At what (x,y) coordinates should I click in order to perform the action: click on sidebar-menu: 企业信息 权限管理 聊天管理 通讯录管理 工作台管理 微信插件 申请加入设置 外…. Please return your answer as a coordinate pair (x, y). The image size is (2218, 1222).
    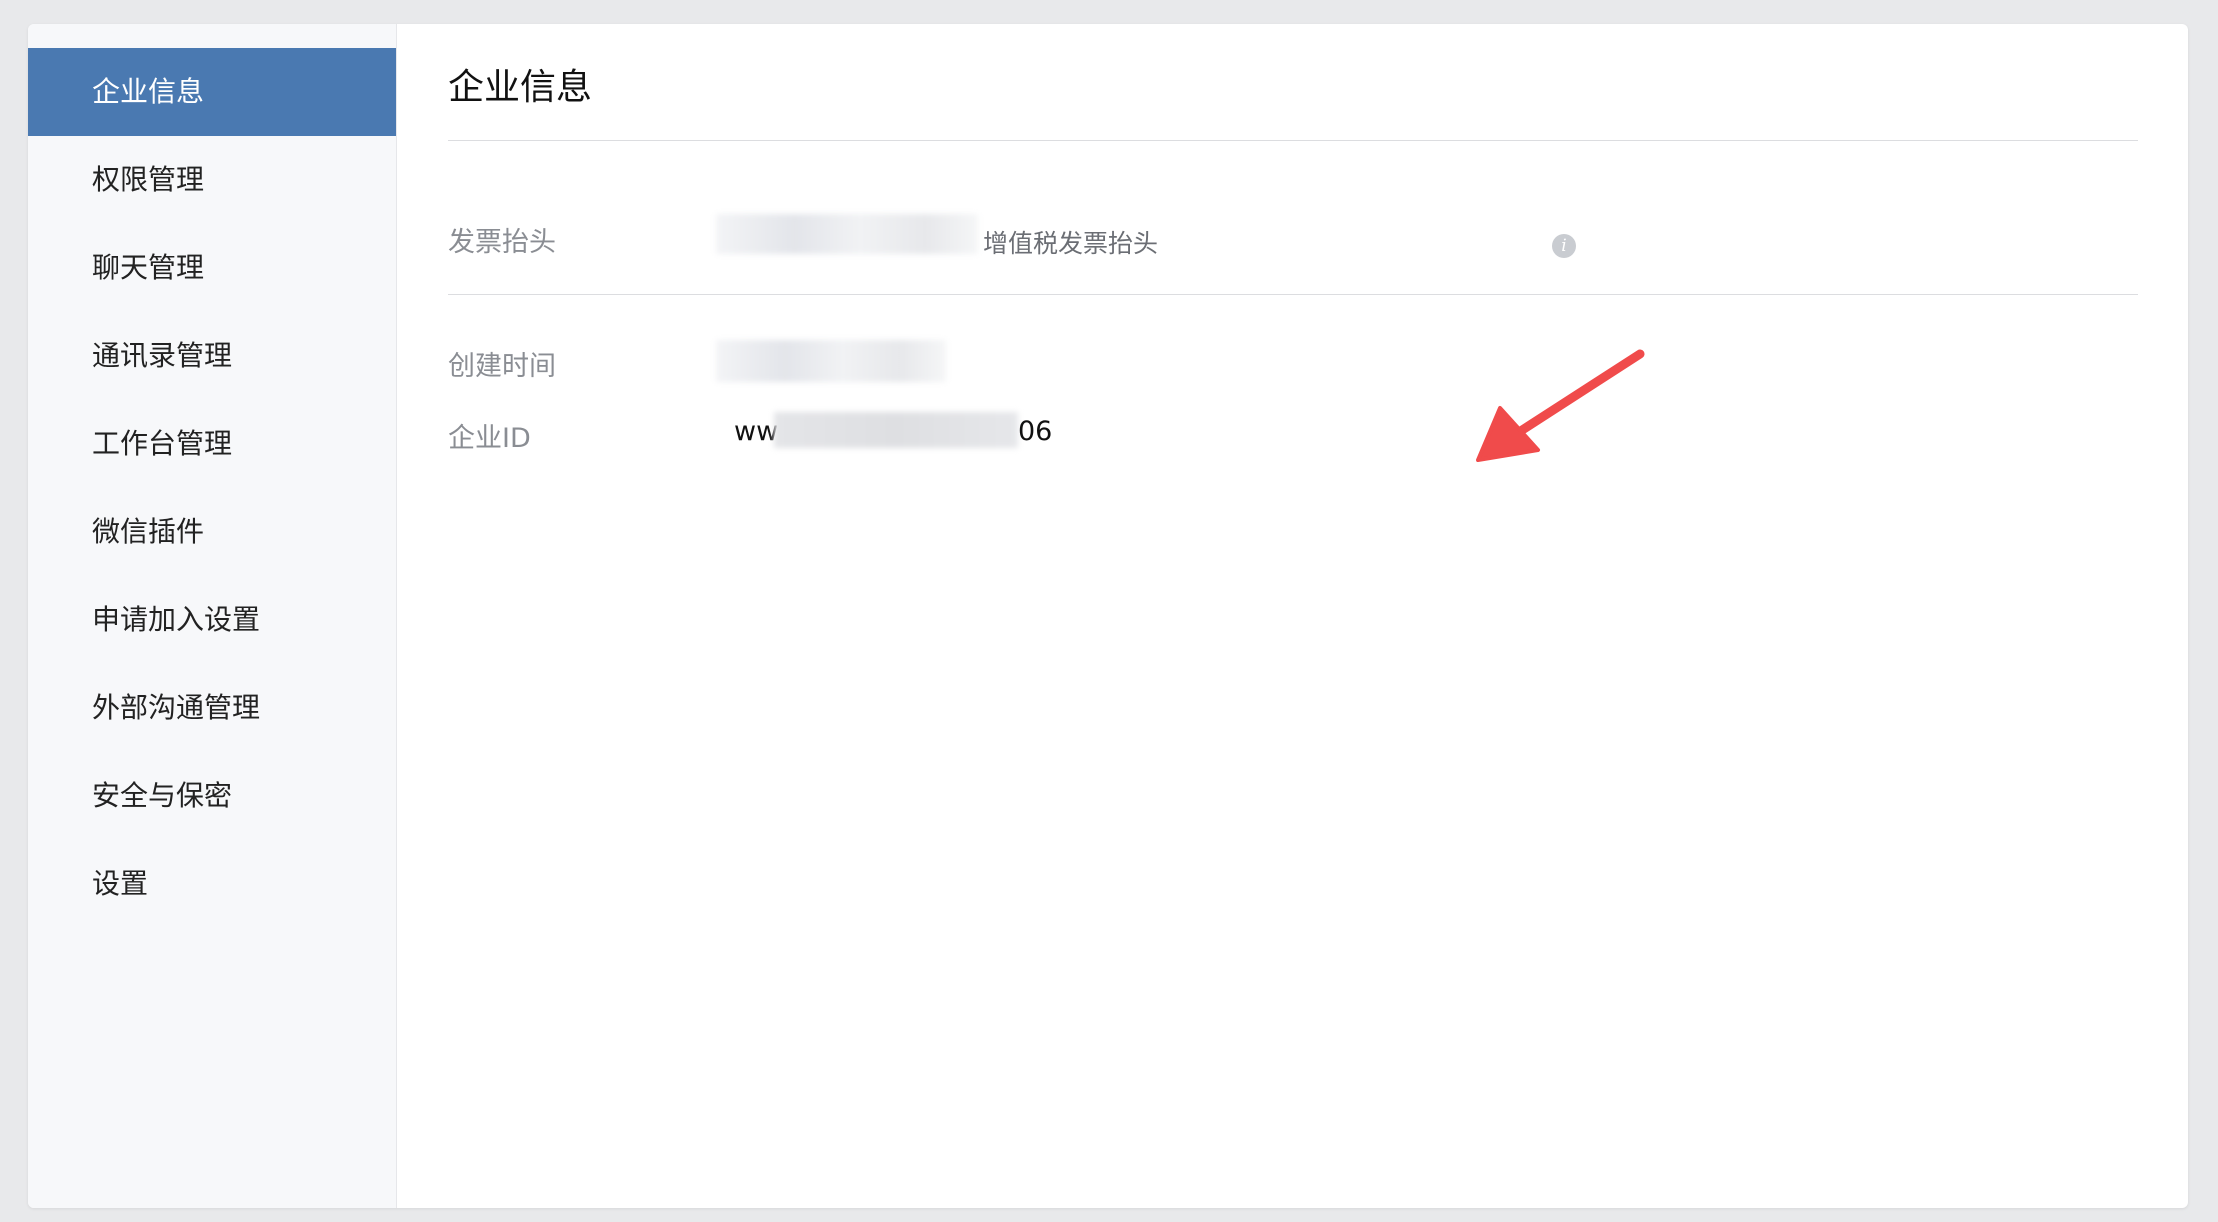
    Looking at the image, I should click on (212, 488).